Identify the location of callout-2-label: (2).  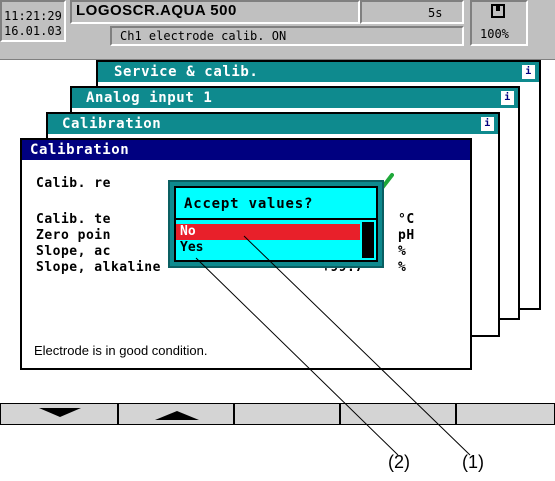
(399, 462).